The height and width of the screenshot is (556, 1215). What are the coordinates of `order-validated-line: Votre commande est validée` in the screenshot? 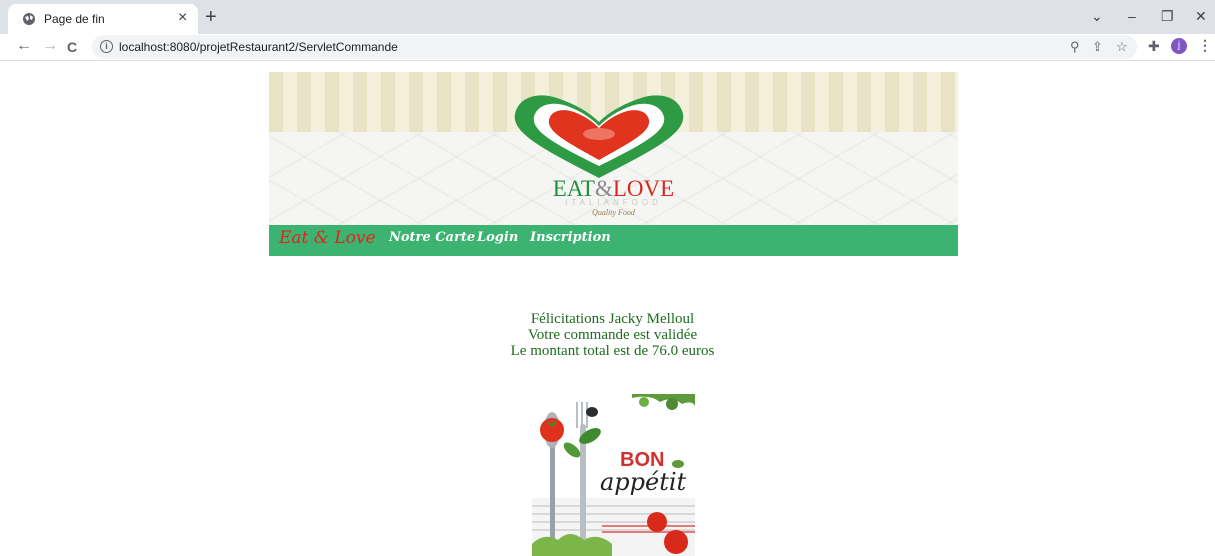 It's located at (612, 335).